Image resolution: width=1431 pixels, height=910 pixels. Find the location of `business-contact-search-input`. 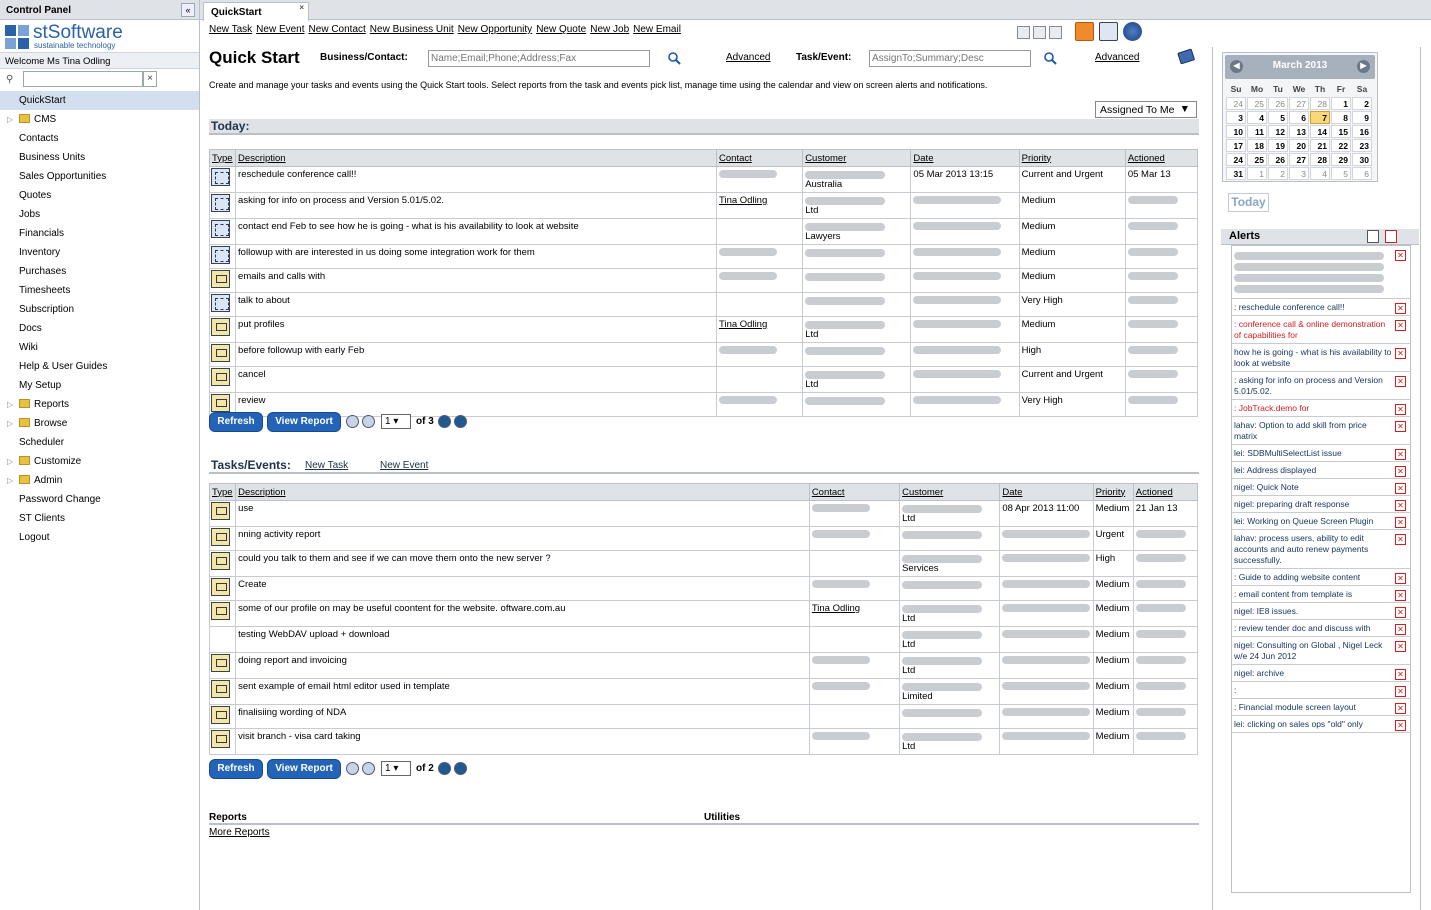

business-contact-search-input is located at coordinates (539, 58).